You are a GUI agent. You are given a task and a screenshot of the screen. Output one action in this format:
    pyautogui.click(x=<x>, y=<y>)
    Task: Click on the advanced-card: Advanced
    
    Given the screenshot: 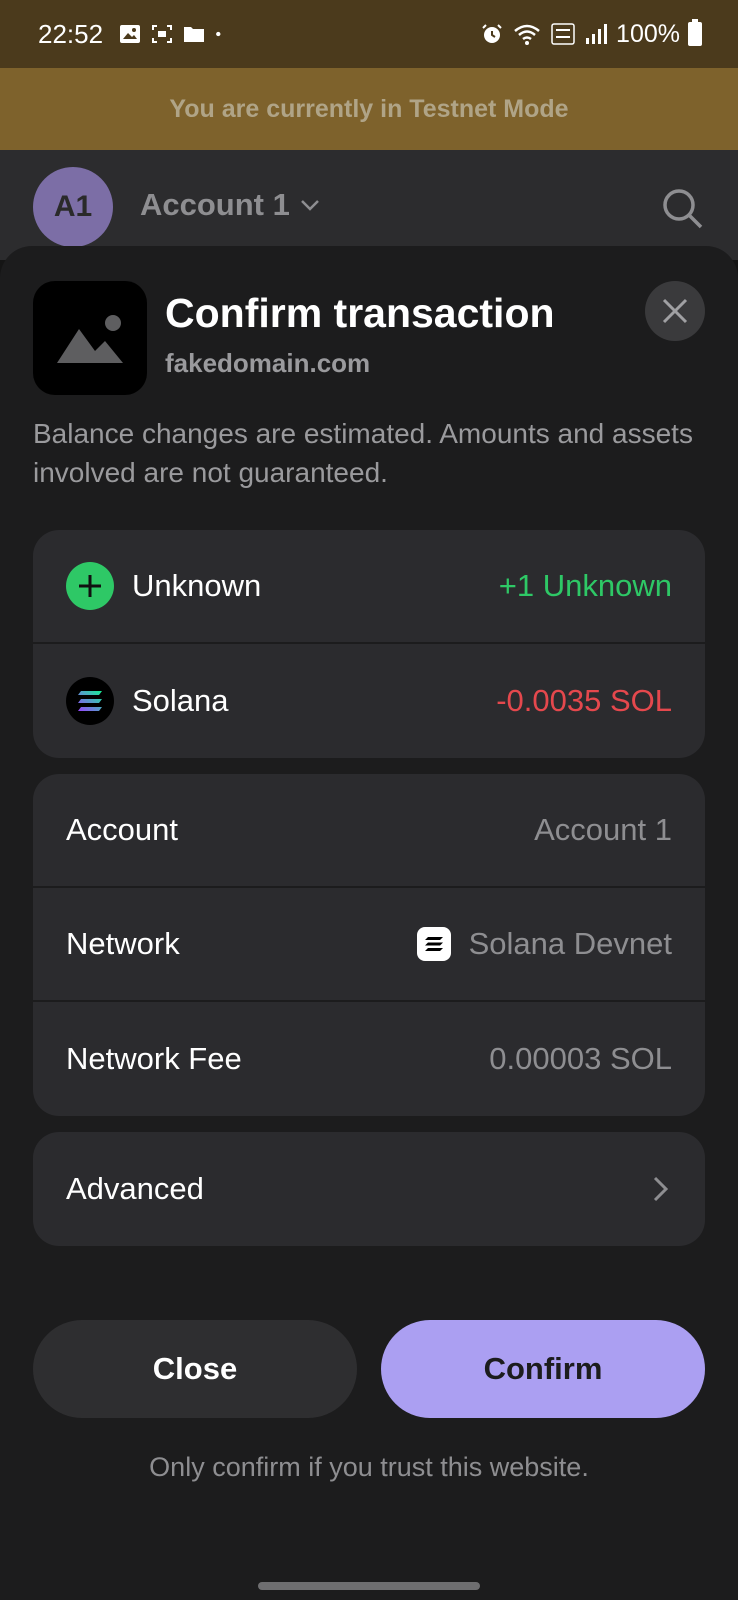 What is the action you would take?
    pyautogui.click(x=369, y=1189)
    